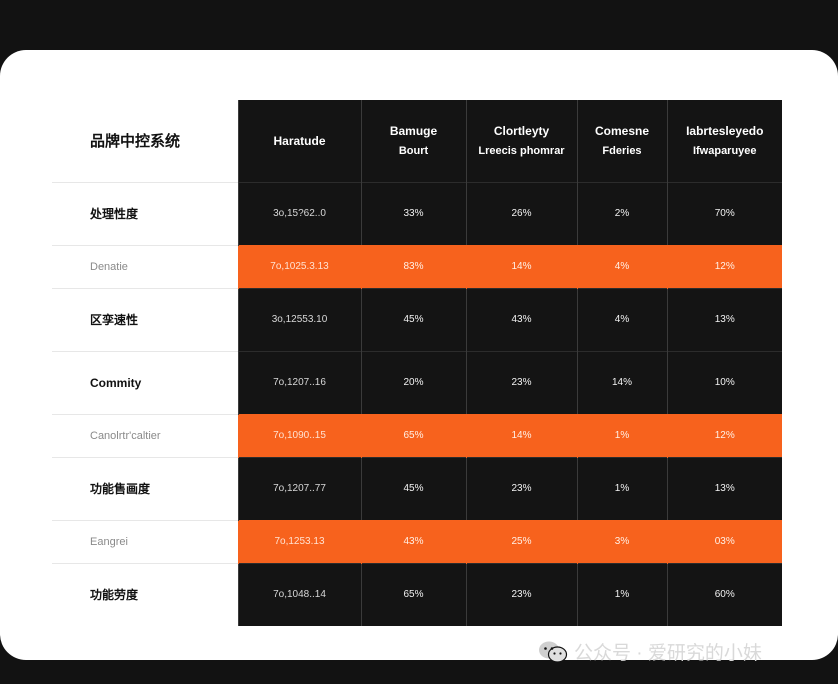 This screenshot has width=838, height=684. What do you see at coordinates (299, 319) in the screenshot?
I see `table-cell: 3o,12553.10` at bounding box center [299, 319].